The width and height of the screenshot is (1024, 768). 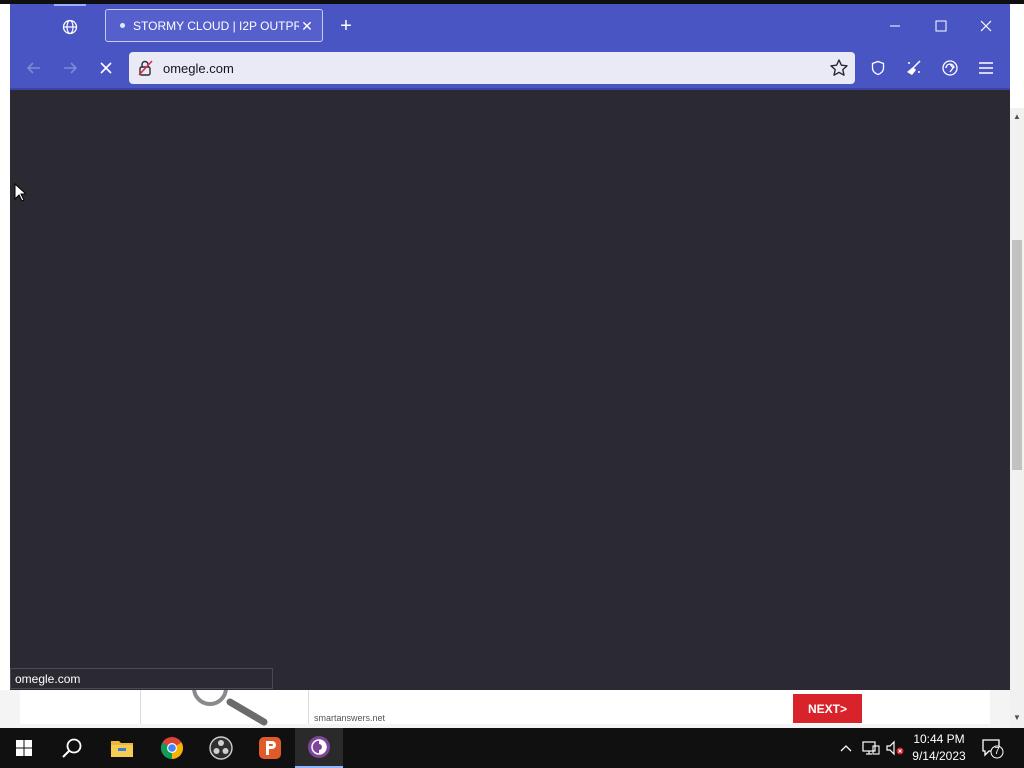 What do you see at coordinates (70, 5) in the screenshot?
I see `loading-indicator` at bounding box center [70, 5].